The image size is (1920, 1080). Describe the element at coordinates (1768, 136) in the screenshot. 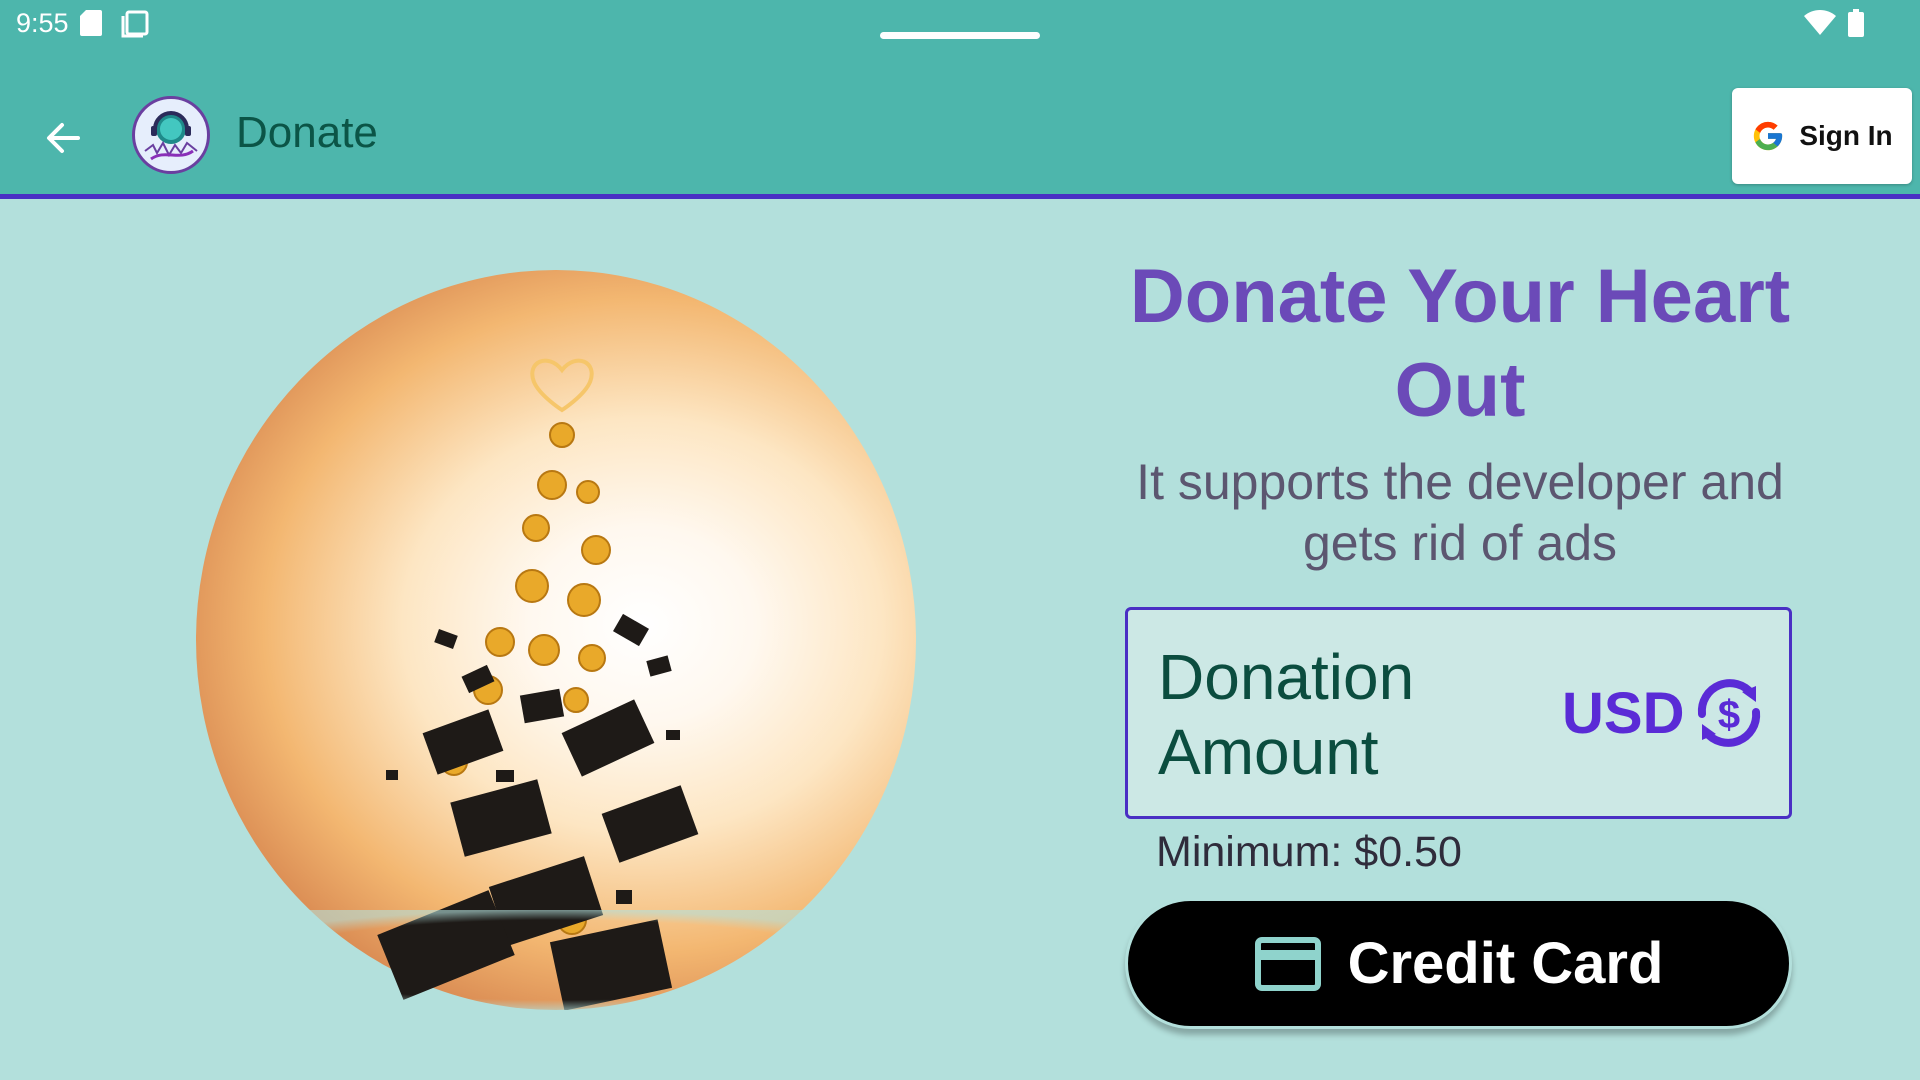

I see `google-g-icon` at that location.